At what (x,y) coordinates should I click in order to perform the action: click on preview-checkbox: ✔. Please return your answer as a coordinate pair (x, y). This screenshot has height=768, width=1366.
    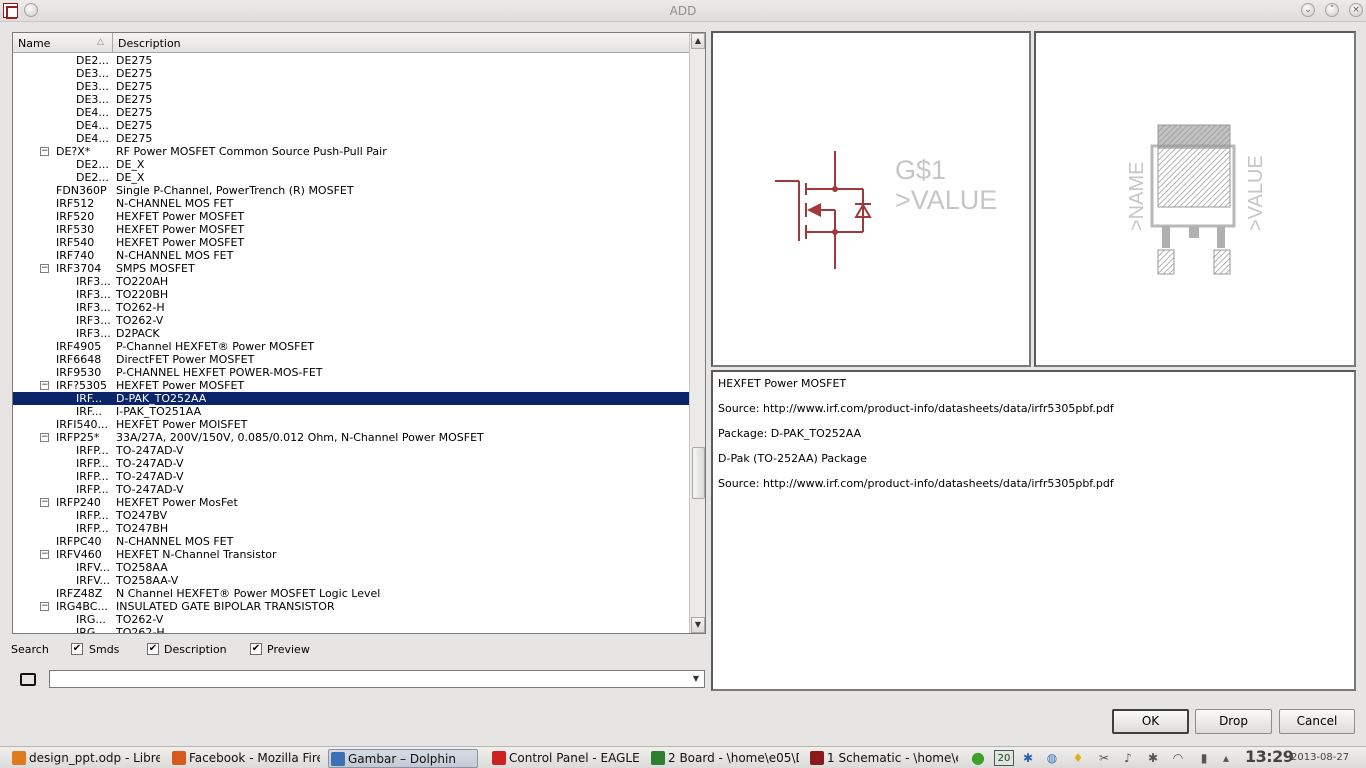
    Looking at the image, I should click on (256, 649).